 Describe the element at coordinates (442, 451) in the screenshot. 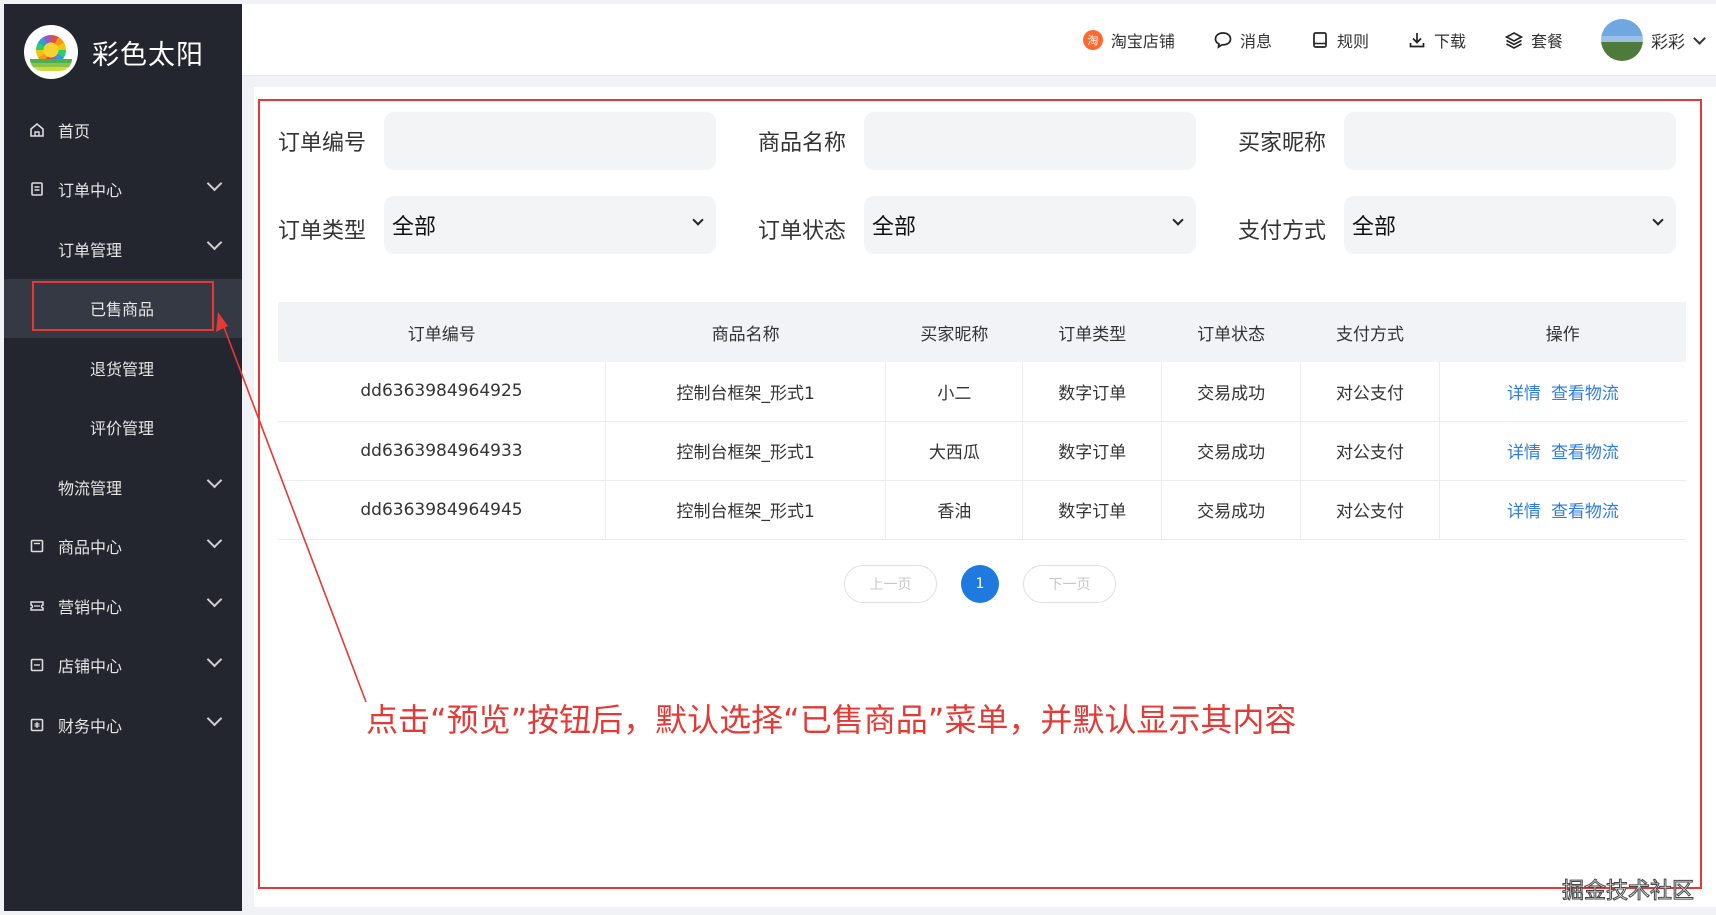

I see `cell-order-no: dd6363984964933` at that location.